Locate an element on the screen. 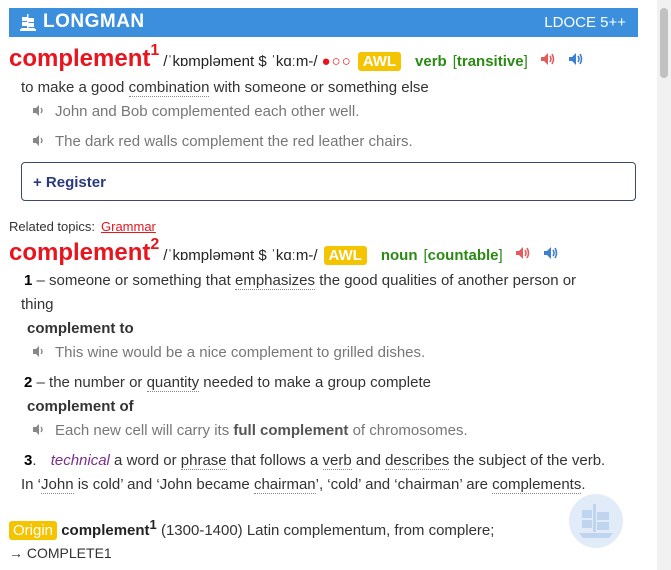 This screenshot has width=671, height=570. grammar-label: [transitive] is located at coordinates (490, 61).